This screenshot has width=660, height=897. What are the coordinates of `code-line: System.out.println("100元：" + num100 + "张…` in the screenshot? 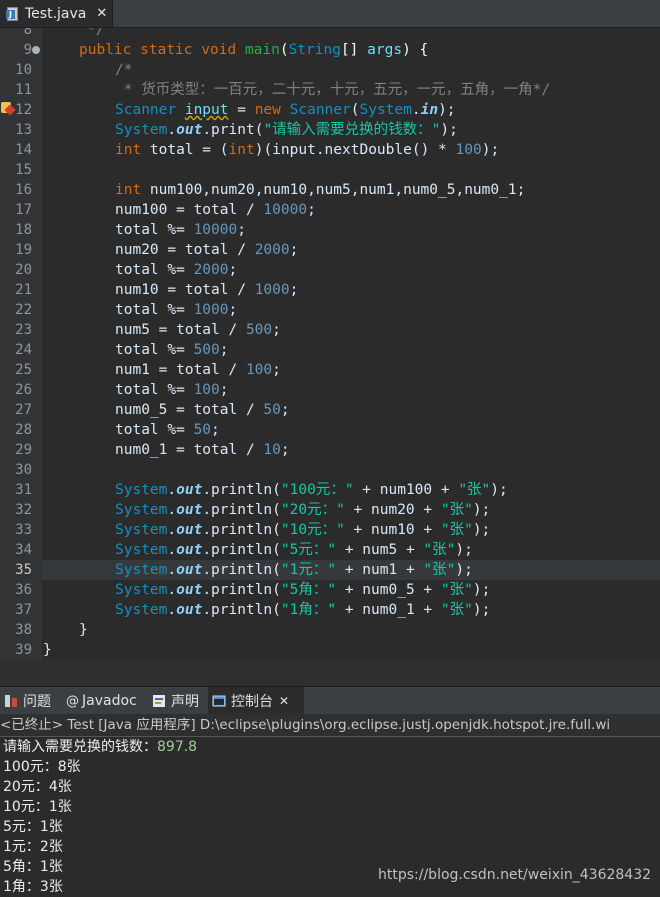 It's located at (311, 490).